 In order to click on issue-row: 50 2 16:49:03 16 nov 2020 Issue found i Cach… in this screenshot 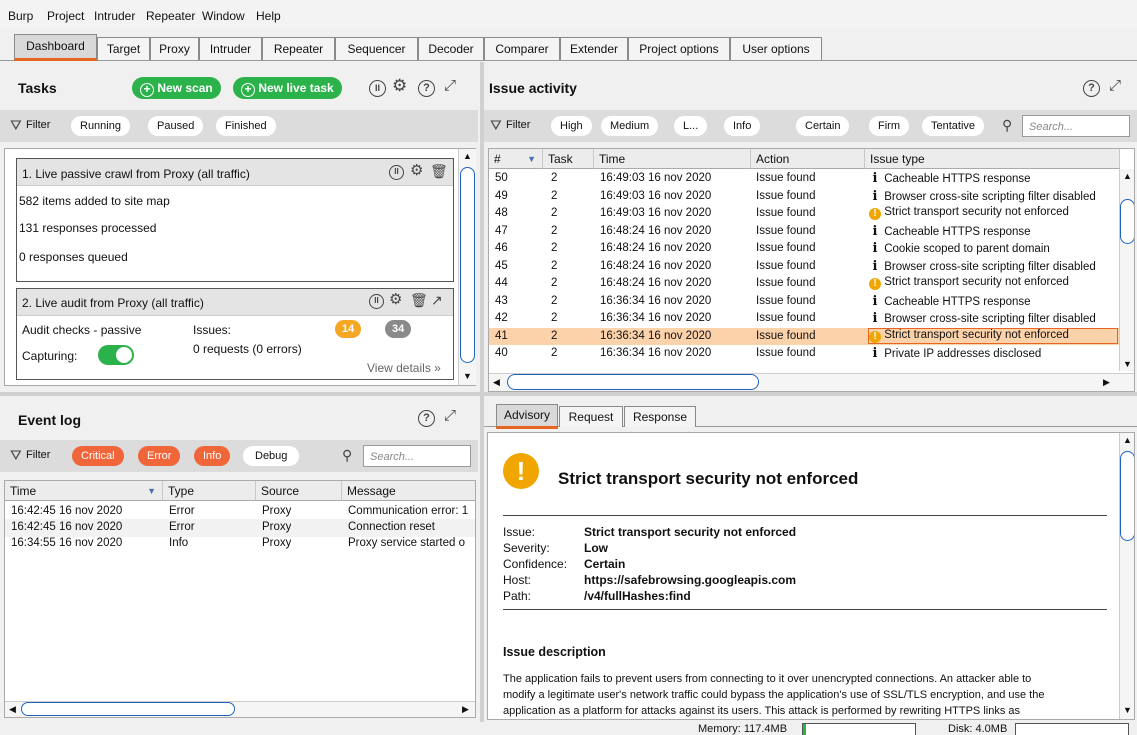, I will do `click(804, 179)`.